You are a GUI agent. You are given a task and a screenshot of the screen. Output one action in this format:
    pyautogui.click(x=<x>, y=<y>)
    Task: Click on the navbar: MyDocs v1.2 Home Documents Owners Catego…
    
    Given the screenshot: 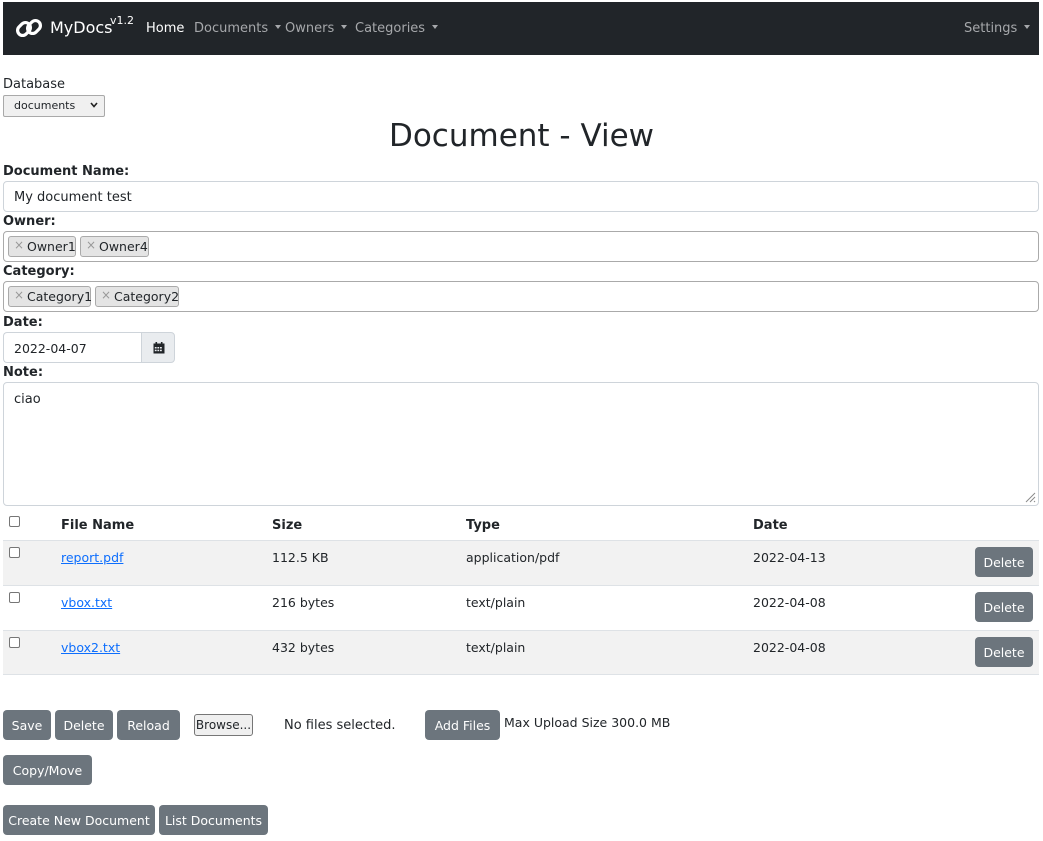 What is the action you would take?
    pyautogui.click(x=521, y=28)
    